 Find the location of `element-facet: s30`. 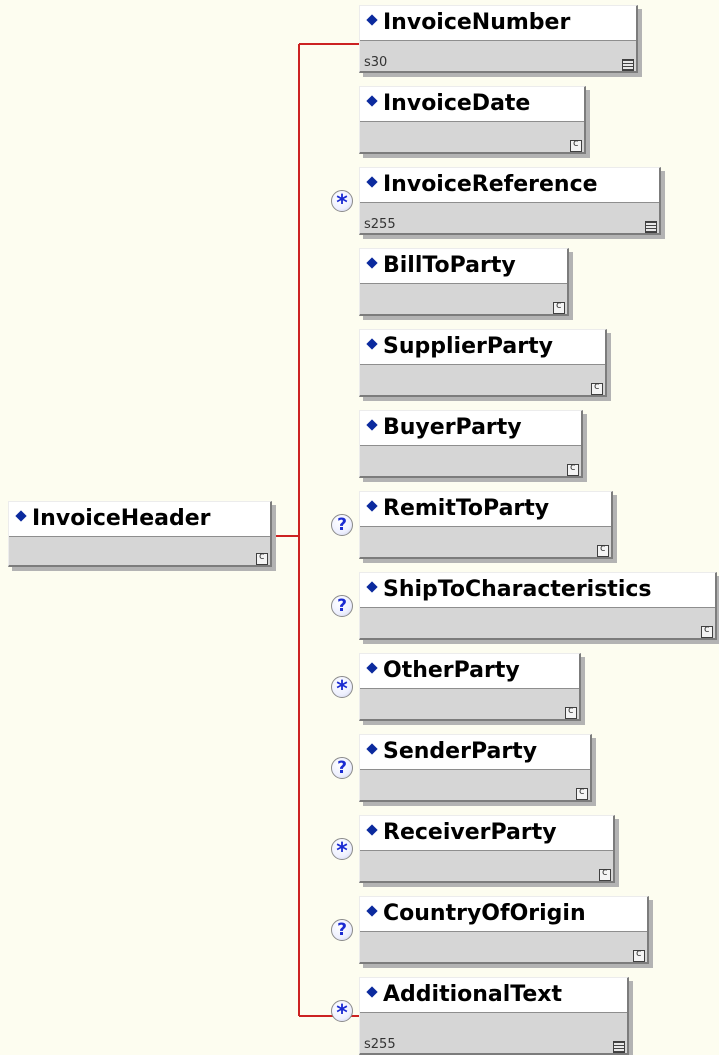

element-facet: s30 is located at coordinates (376, 62).